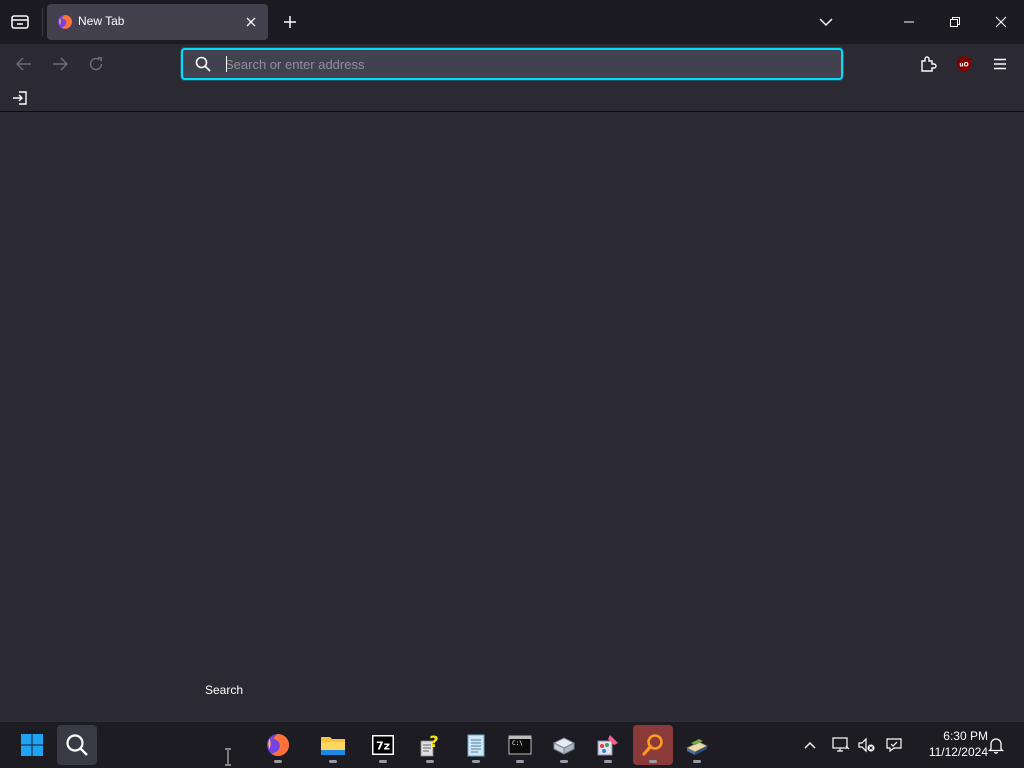  Describe the element at coordinates (512, 22) in the screenshot. I see `tab-strip: New Tab` at that location.